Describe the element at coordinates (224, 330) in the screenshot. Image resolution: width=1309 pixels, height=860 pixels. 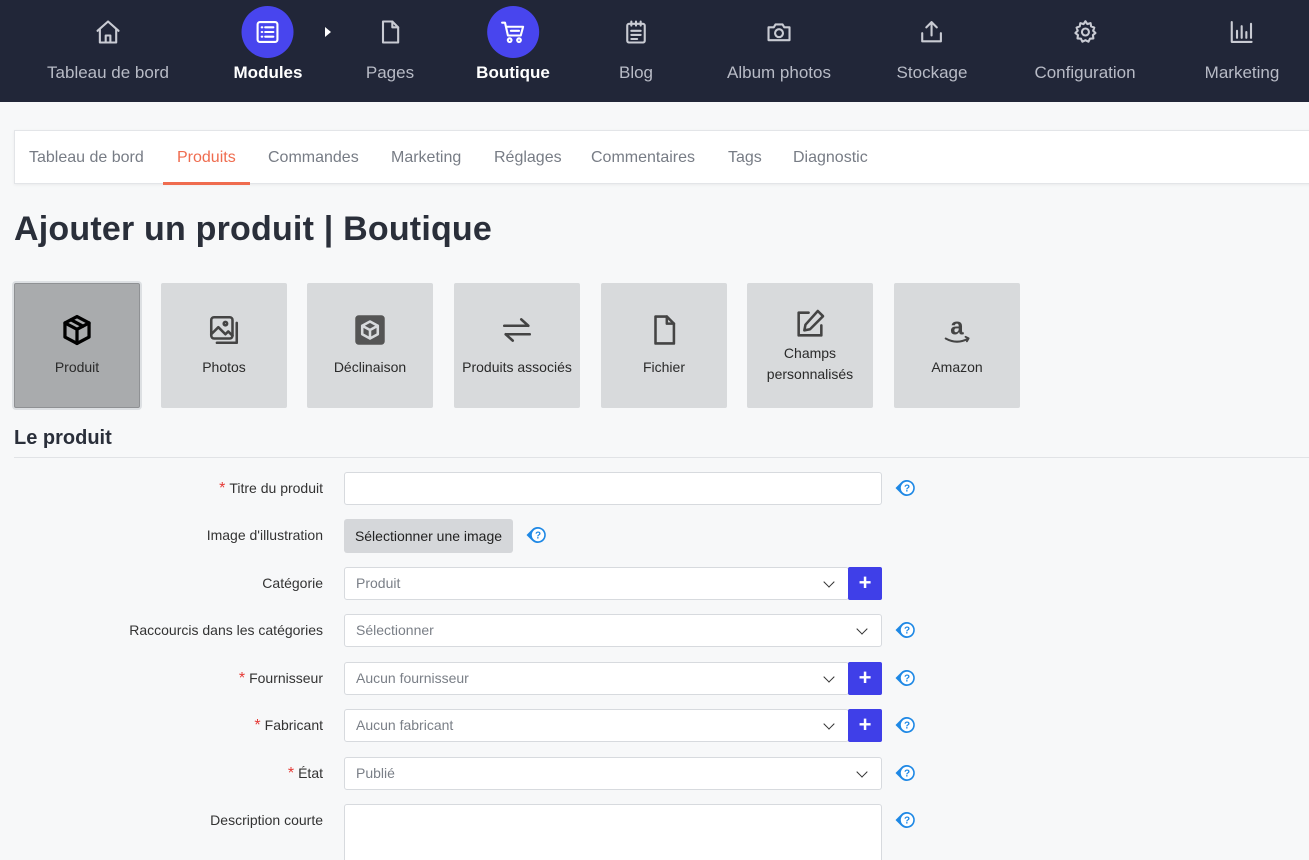
I see `images-icon` at that location.